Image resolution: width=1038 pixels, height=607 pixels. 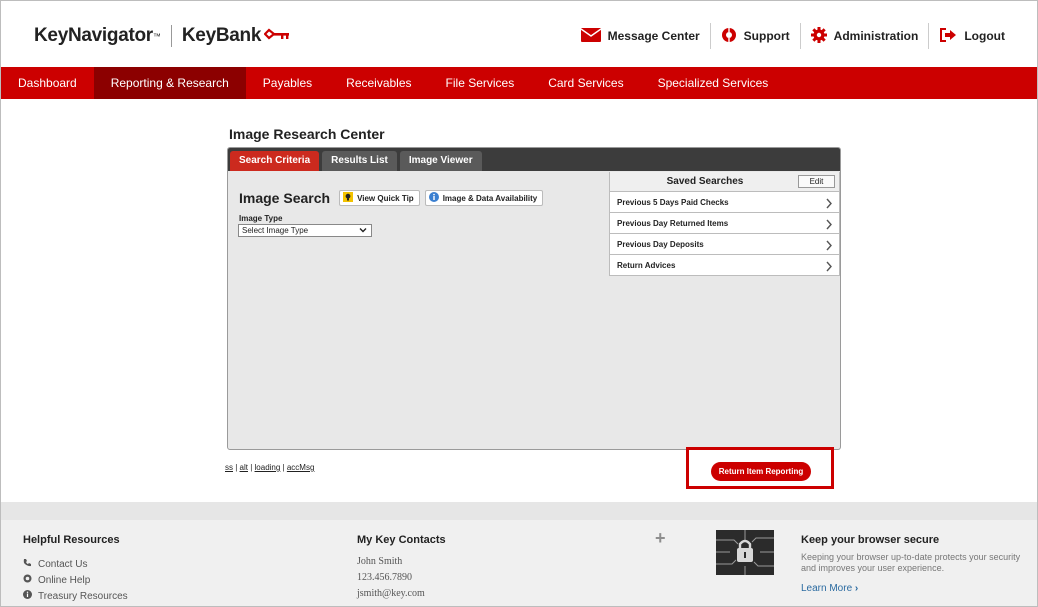 I want to click on nav-card-services: Card Services, so click(x=585, y=83).